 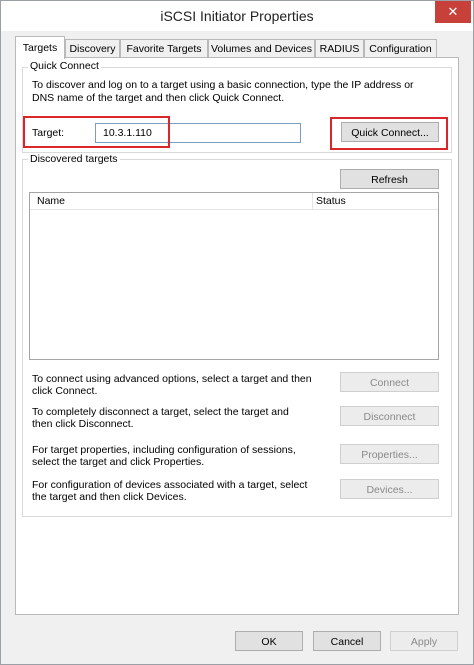 What do you see at coordinates (347, 641) in the screenshot?
I see `cancel-button: Cancel` at bounding box center [347, 641].